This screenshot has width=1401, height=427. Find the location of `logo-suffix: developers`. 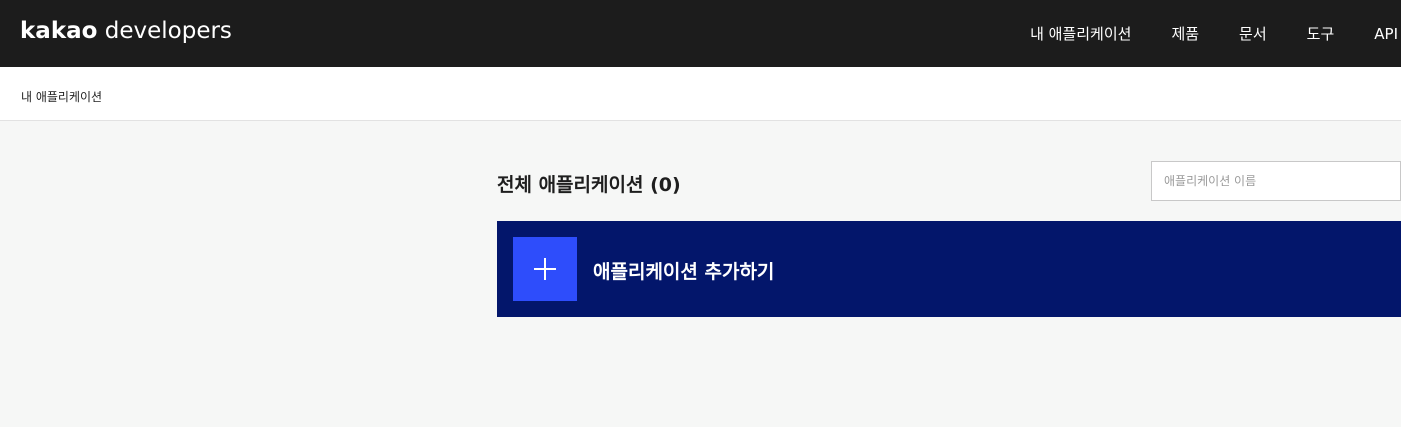

logo-suffix: developers is located at coordinates (168, 31).